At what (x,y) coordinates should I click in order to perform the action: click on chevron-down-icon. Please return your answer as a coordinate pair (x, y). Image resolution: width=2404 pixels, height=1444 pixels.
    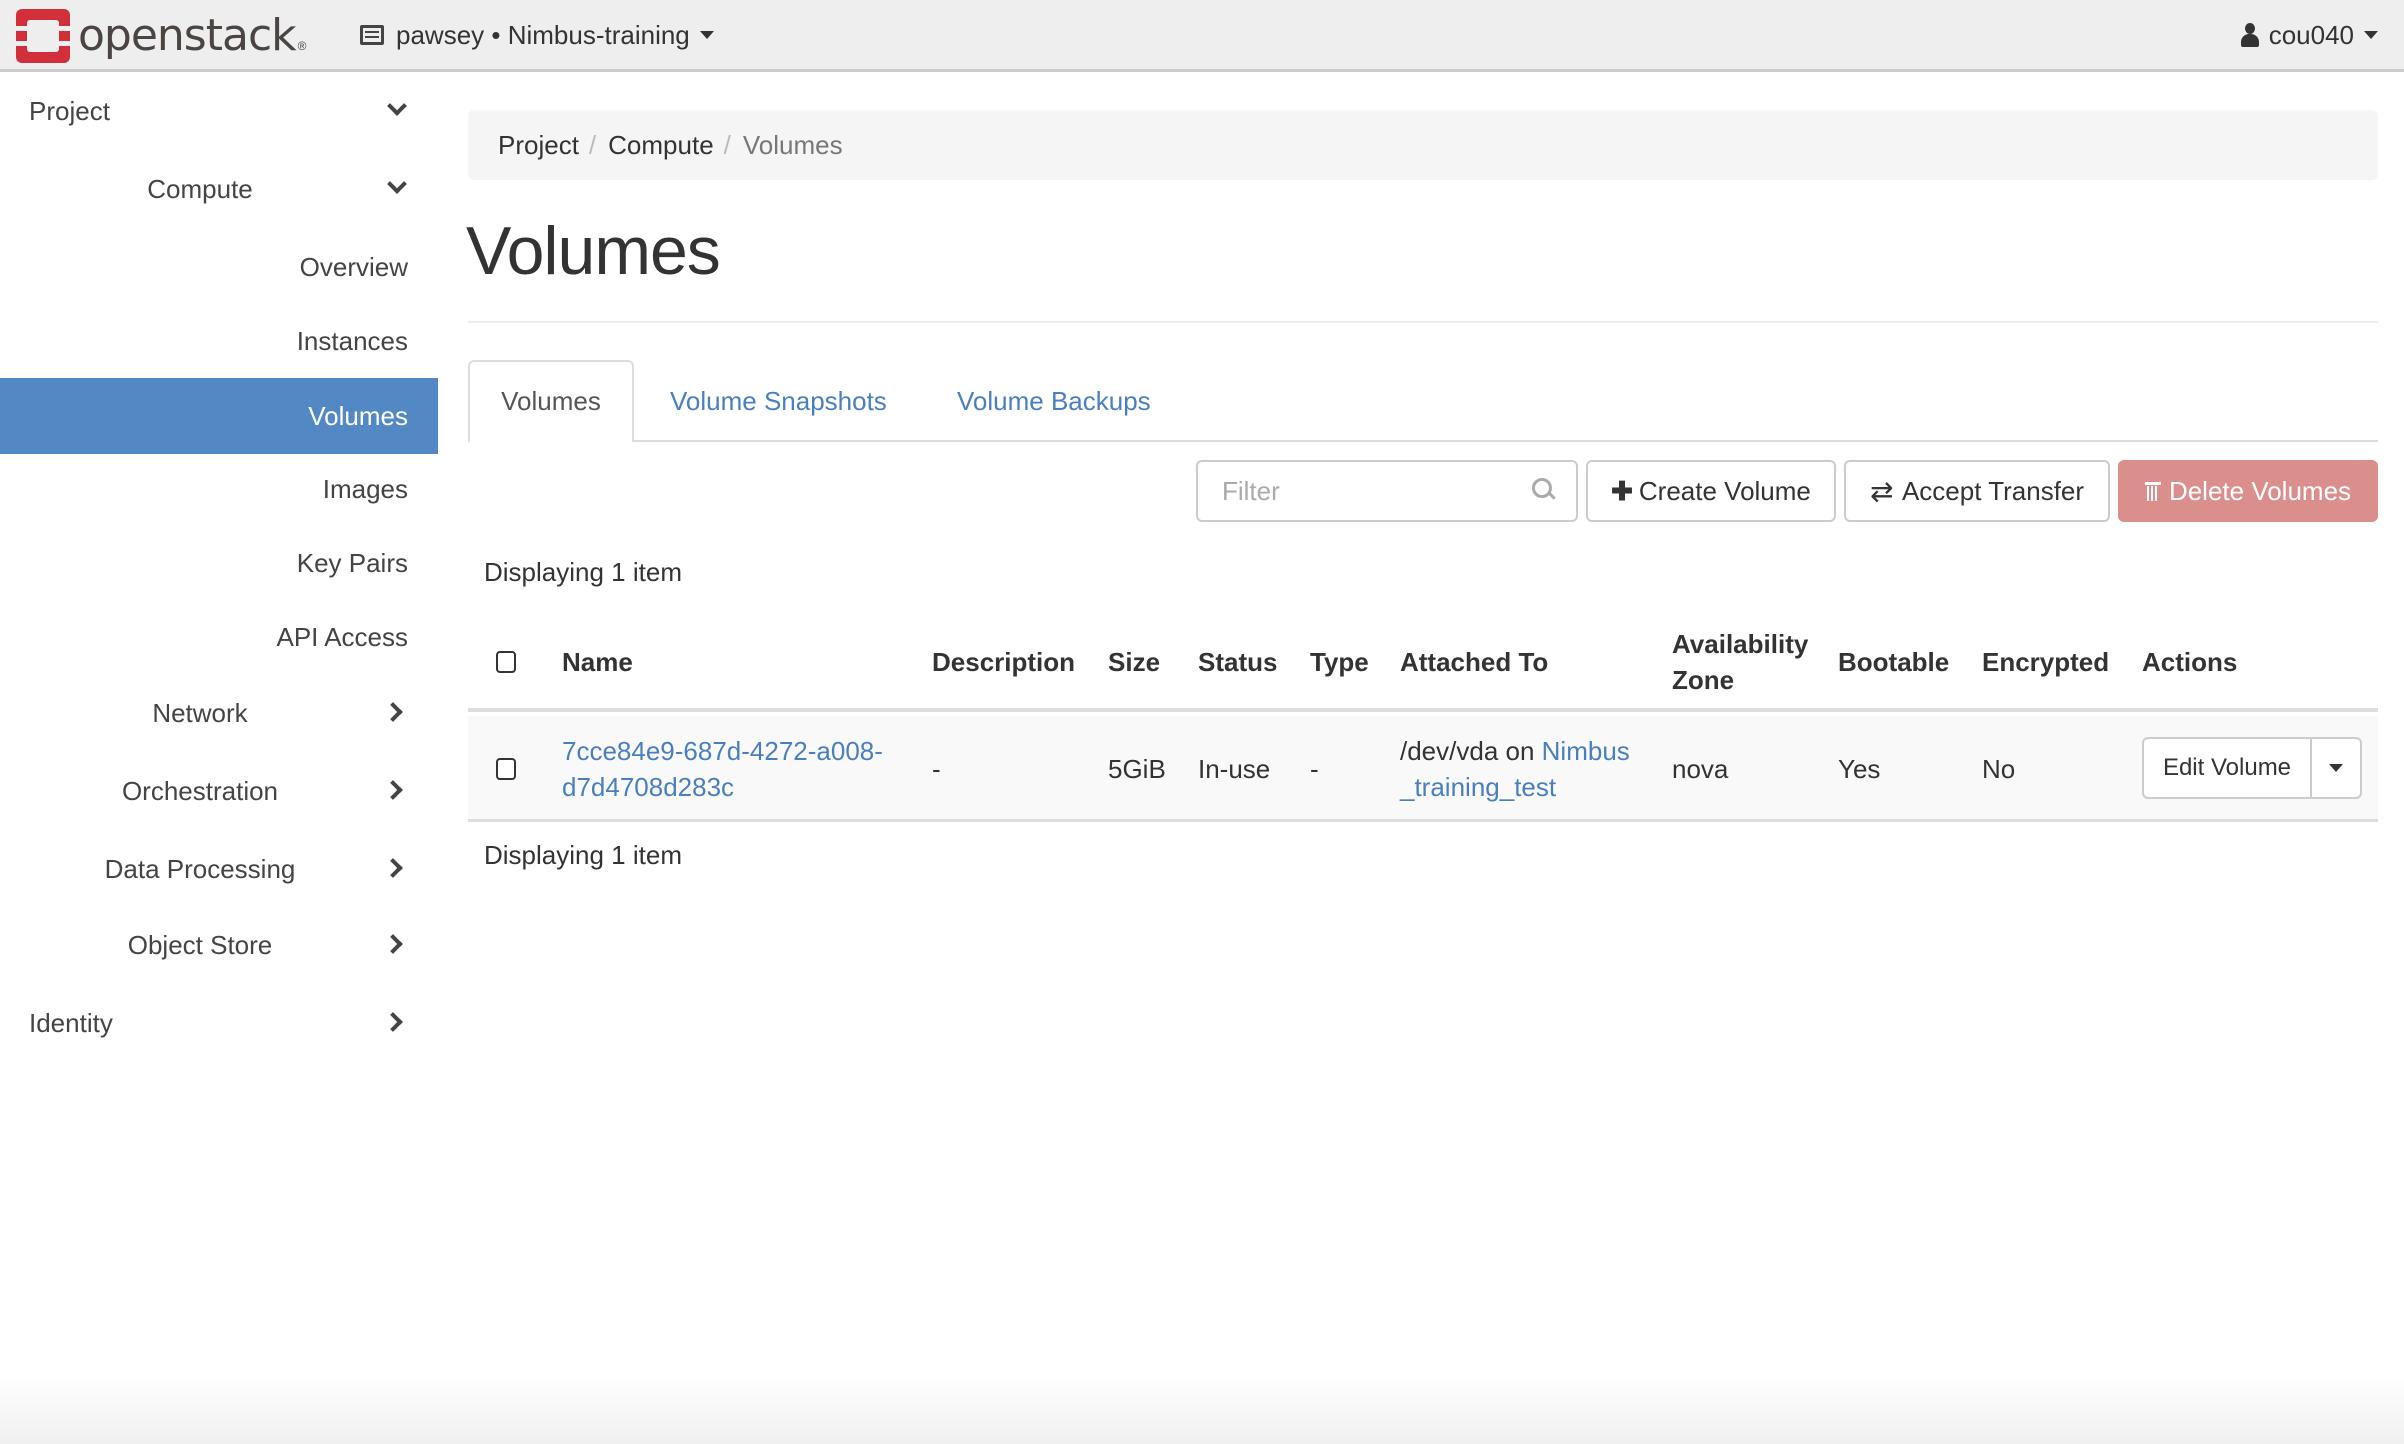
    Looking at the image, I should click on (397, 106).